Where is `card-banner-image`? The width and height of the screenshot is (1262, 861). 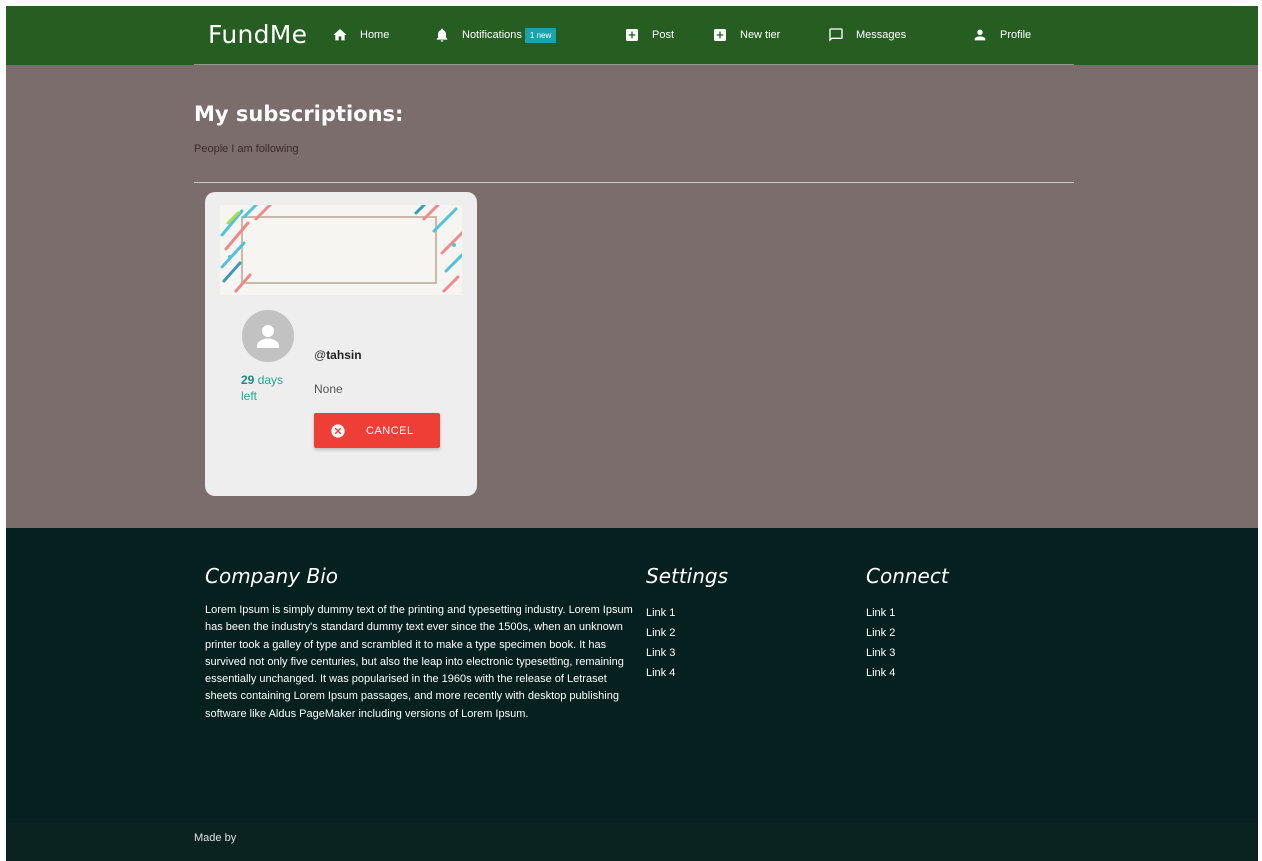
card-banner-image is located at coordinates (341, 250).